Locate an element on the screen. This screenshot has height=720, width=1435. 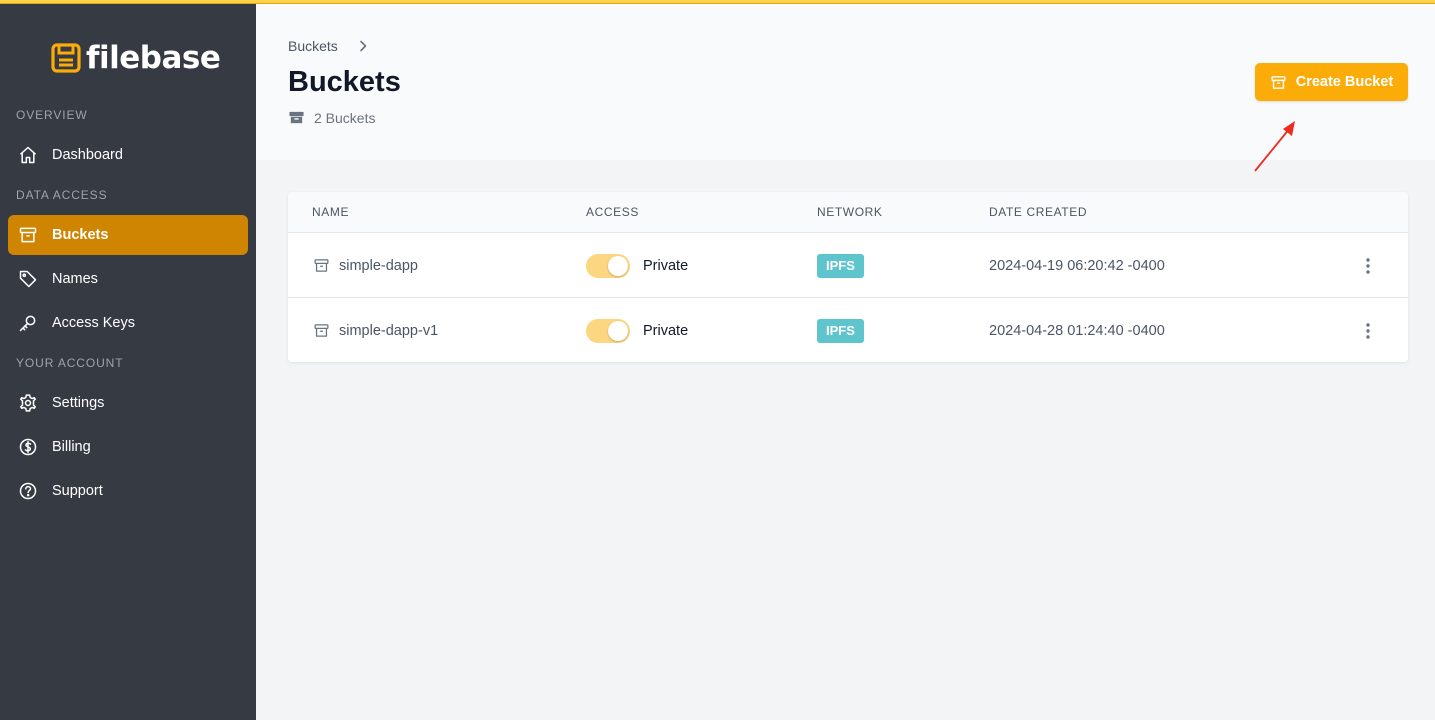
bucket-name-cell: simple-dapp is located at coordinates (365, 265).